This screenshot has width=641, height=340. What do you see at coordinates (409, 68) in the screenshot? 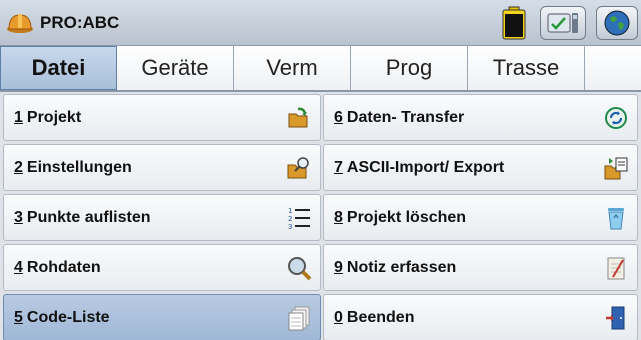
I see `tab-prog: Prog` at bounding box center [409, 68].